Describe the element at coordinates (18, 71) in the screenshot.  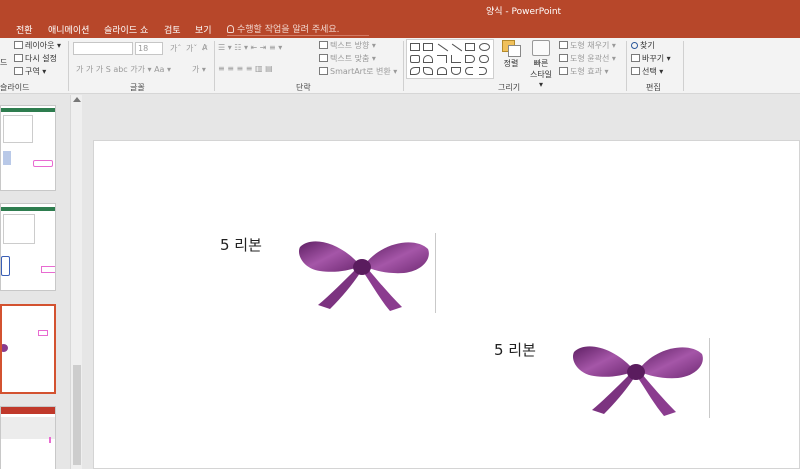
I see `section-icon` at that location.